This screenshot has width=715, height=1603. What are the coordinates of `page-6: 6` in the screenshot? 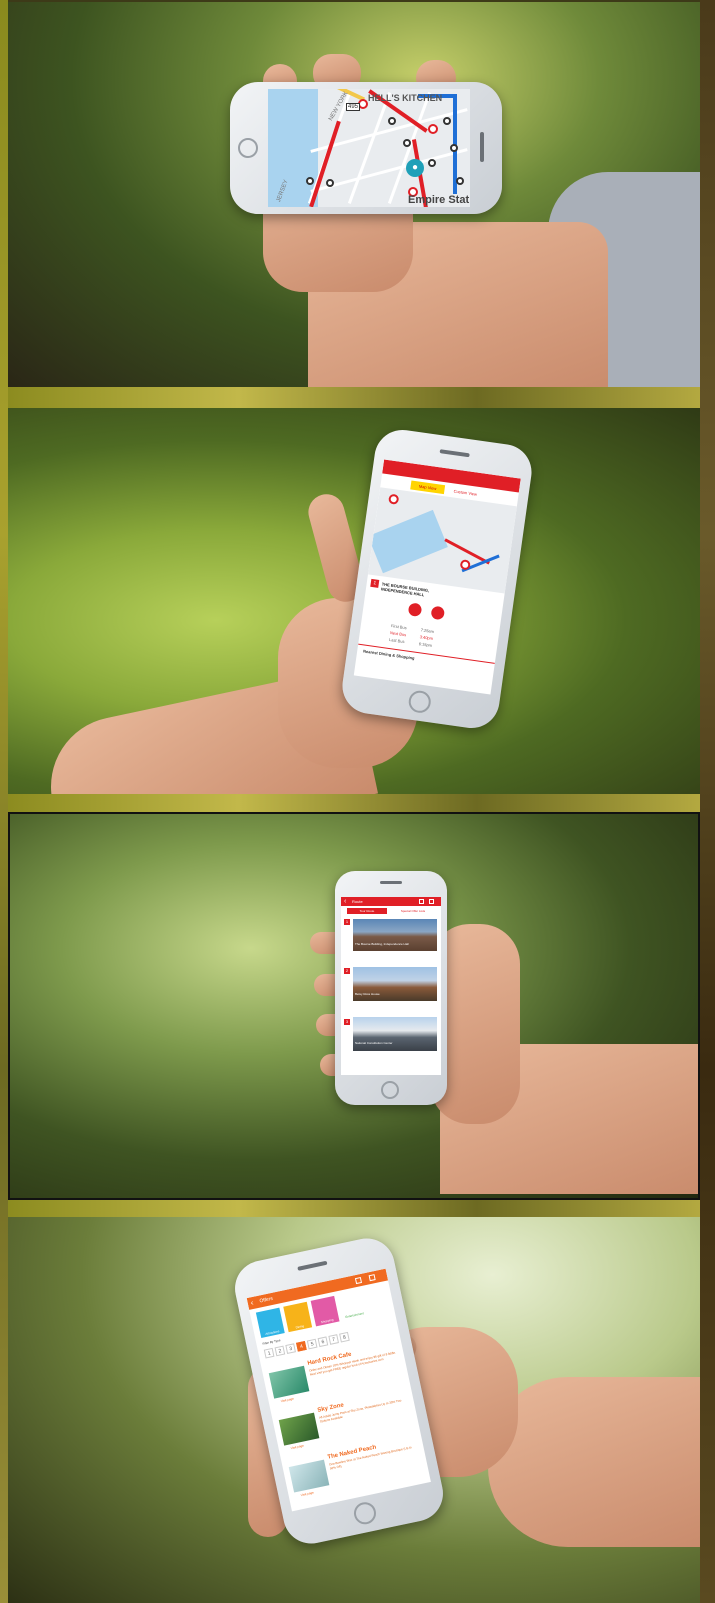 It's located at (323, 1342).